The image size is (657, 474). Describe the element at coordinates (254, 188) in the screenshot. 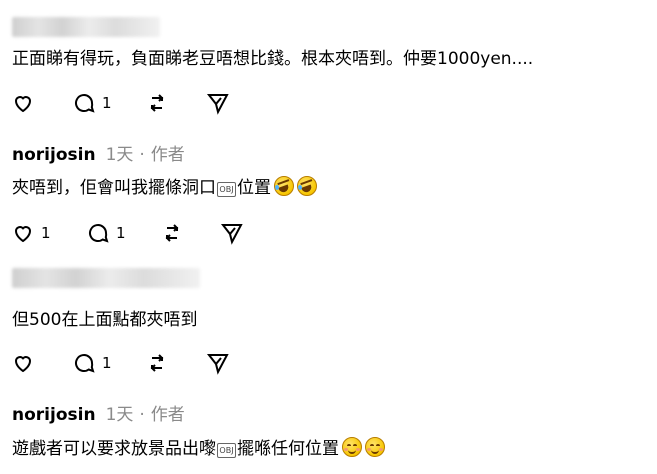

I see `comment-text-part: 位置` at that location.